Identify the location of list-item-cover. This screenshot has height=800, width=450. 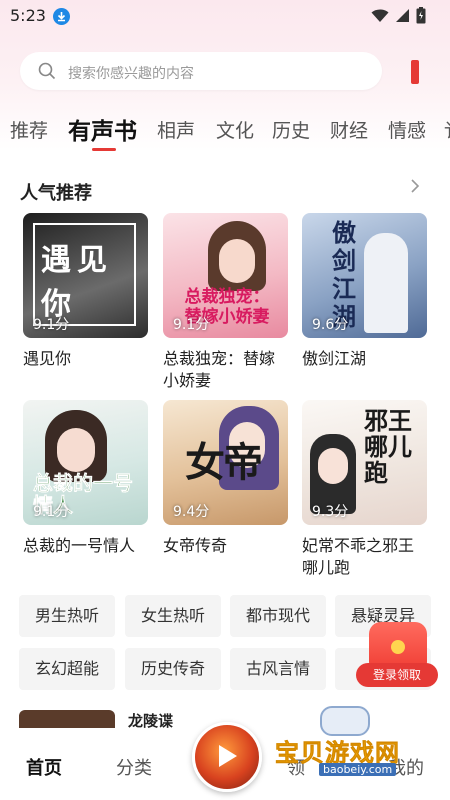
(67, 720).